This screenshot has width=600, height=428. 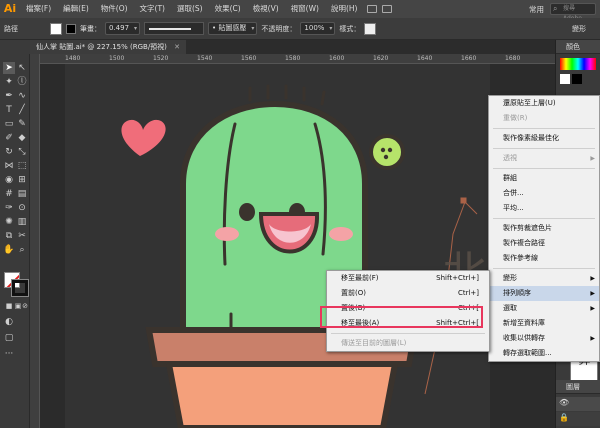 I want to click on menu-item: 說明(H), so click(x=344, y=9).